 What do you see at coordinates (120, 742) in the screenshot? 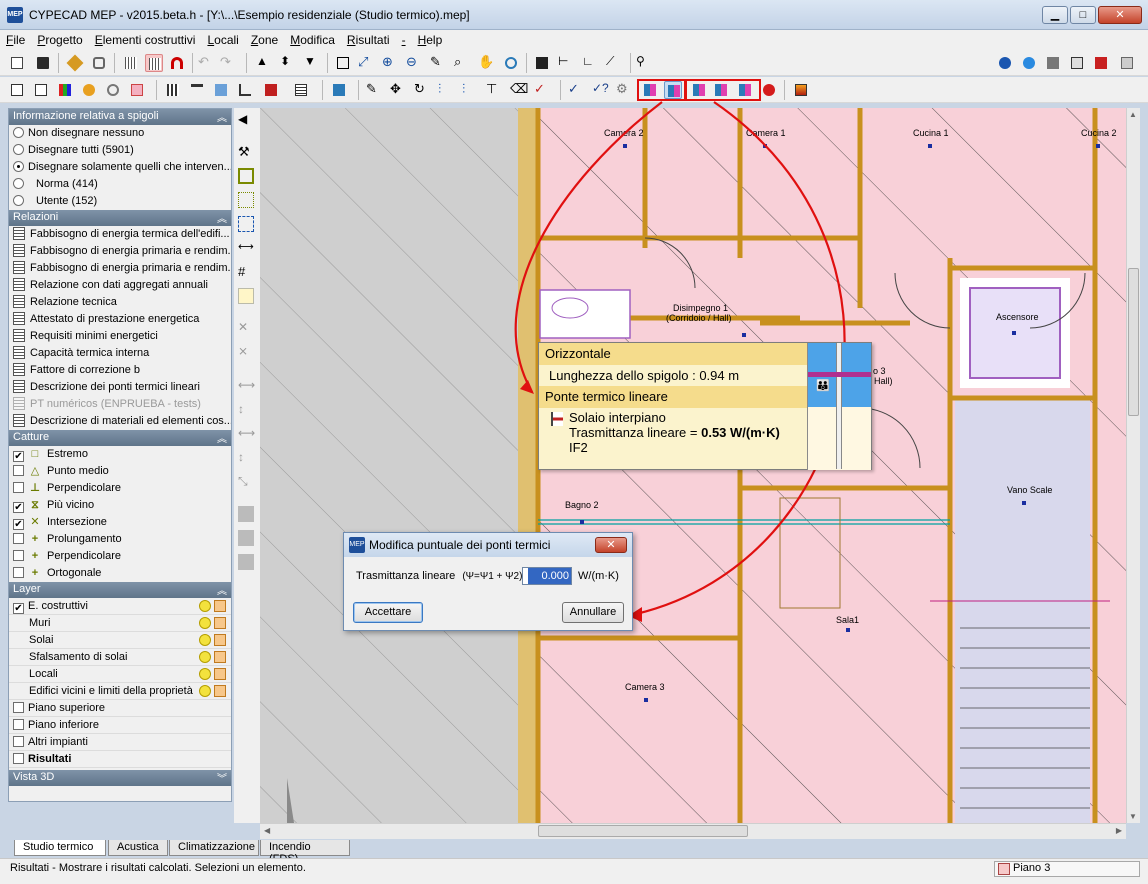
I see `layer-item: Altri impianti` at bounding box center [120, 742].